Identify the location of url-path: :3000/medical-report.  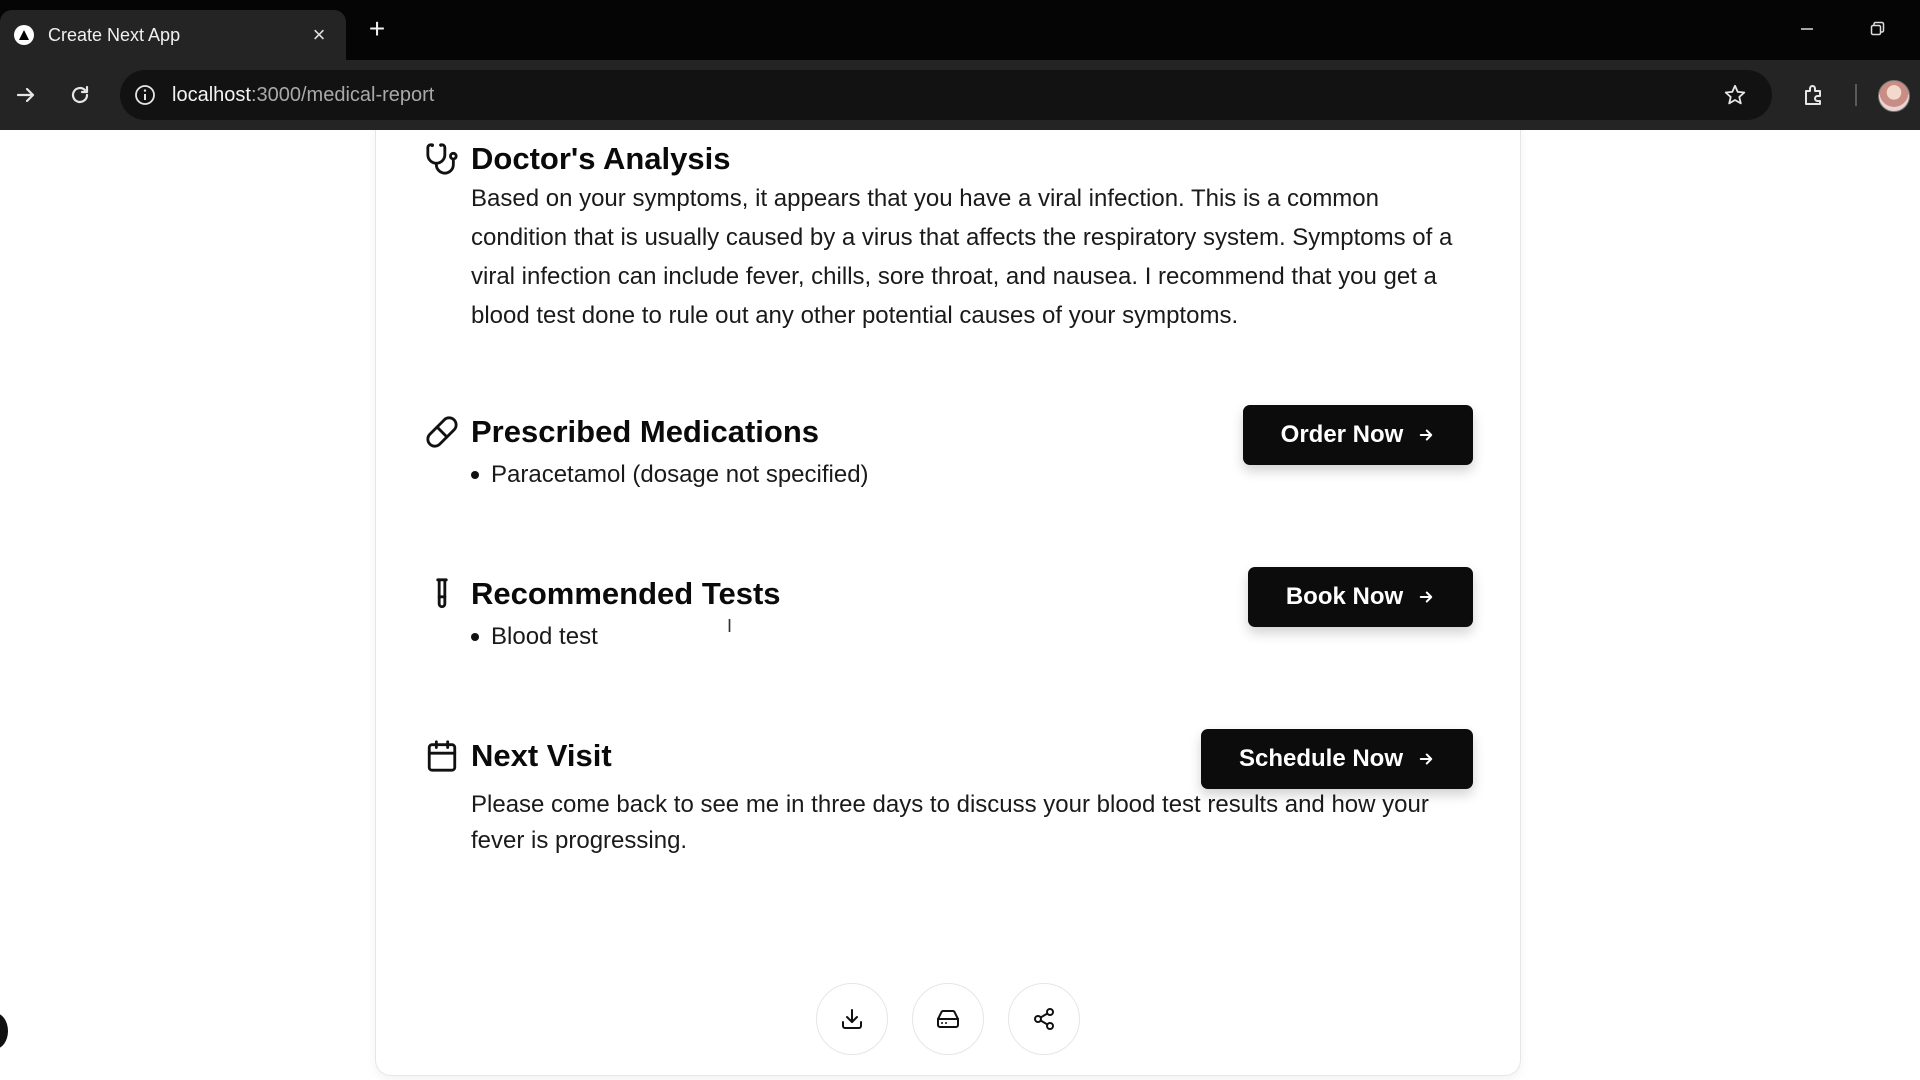
(342, 94).